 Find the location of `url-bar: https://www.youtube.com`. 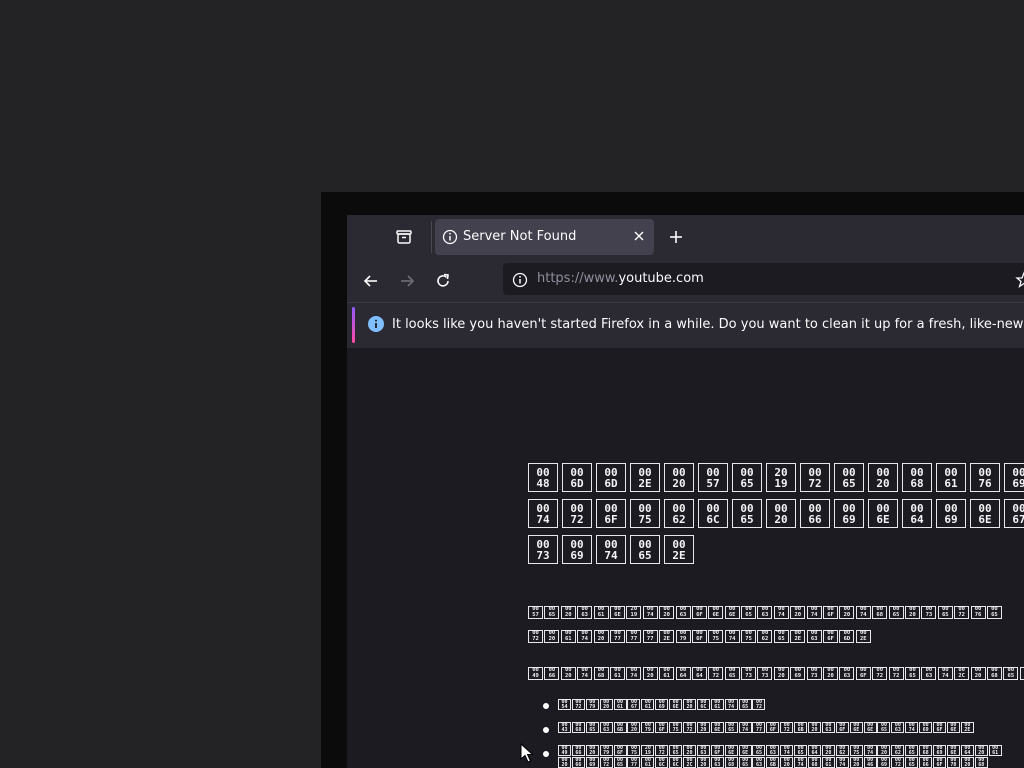

url-bar: https://www.youtube.com is located at coordinates (763, 279).